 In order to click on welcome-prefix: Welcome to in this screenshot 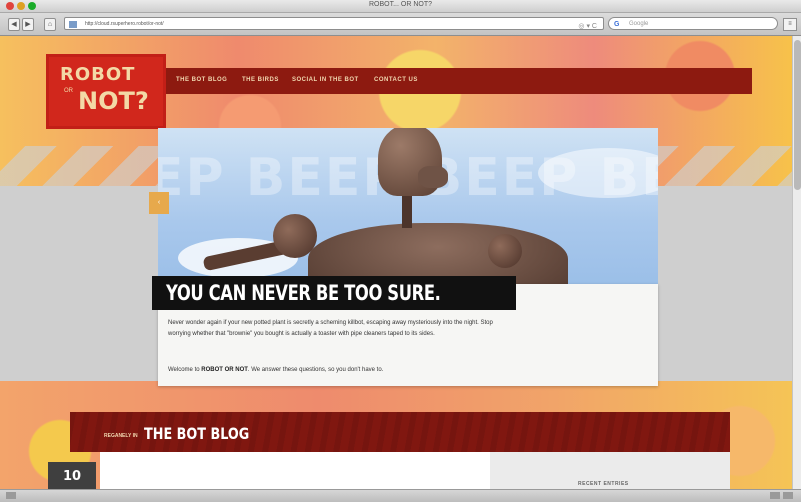, I will do `click(185, 370)`.